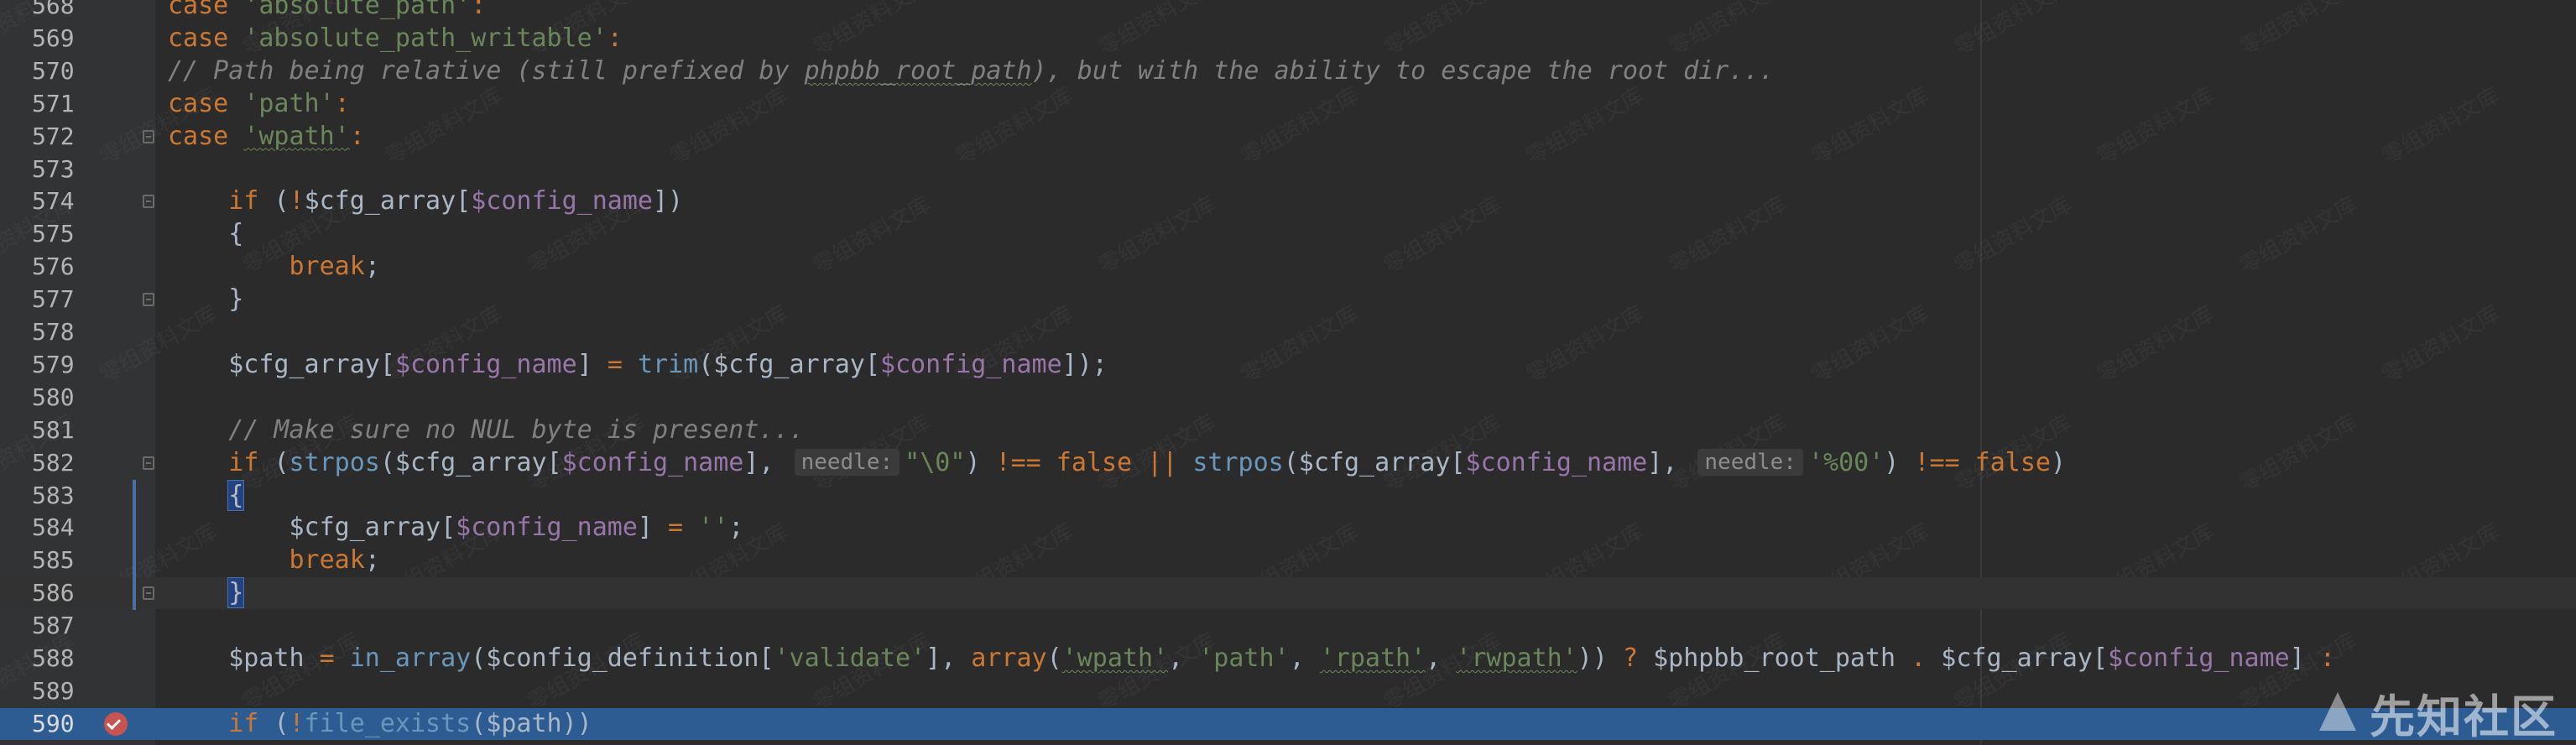  I want to click on code-text: case 'absolute_path_writable':, so click(395, 39).